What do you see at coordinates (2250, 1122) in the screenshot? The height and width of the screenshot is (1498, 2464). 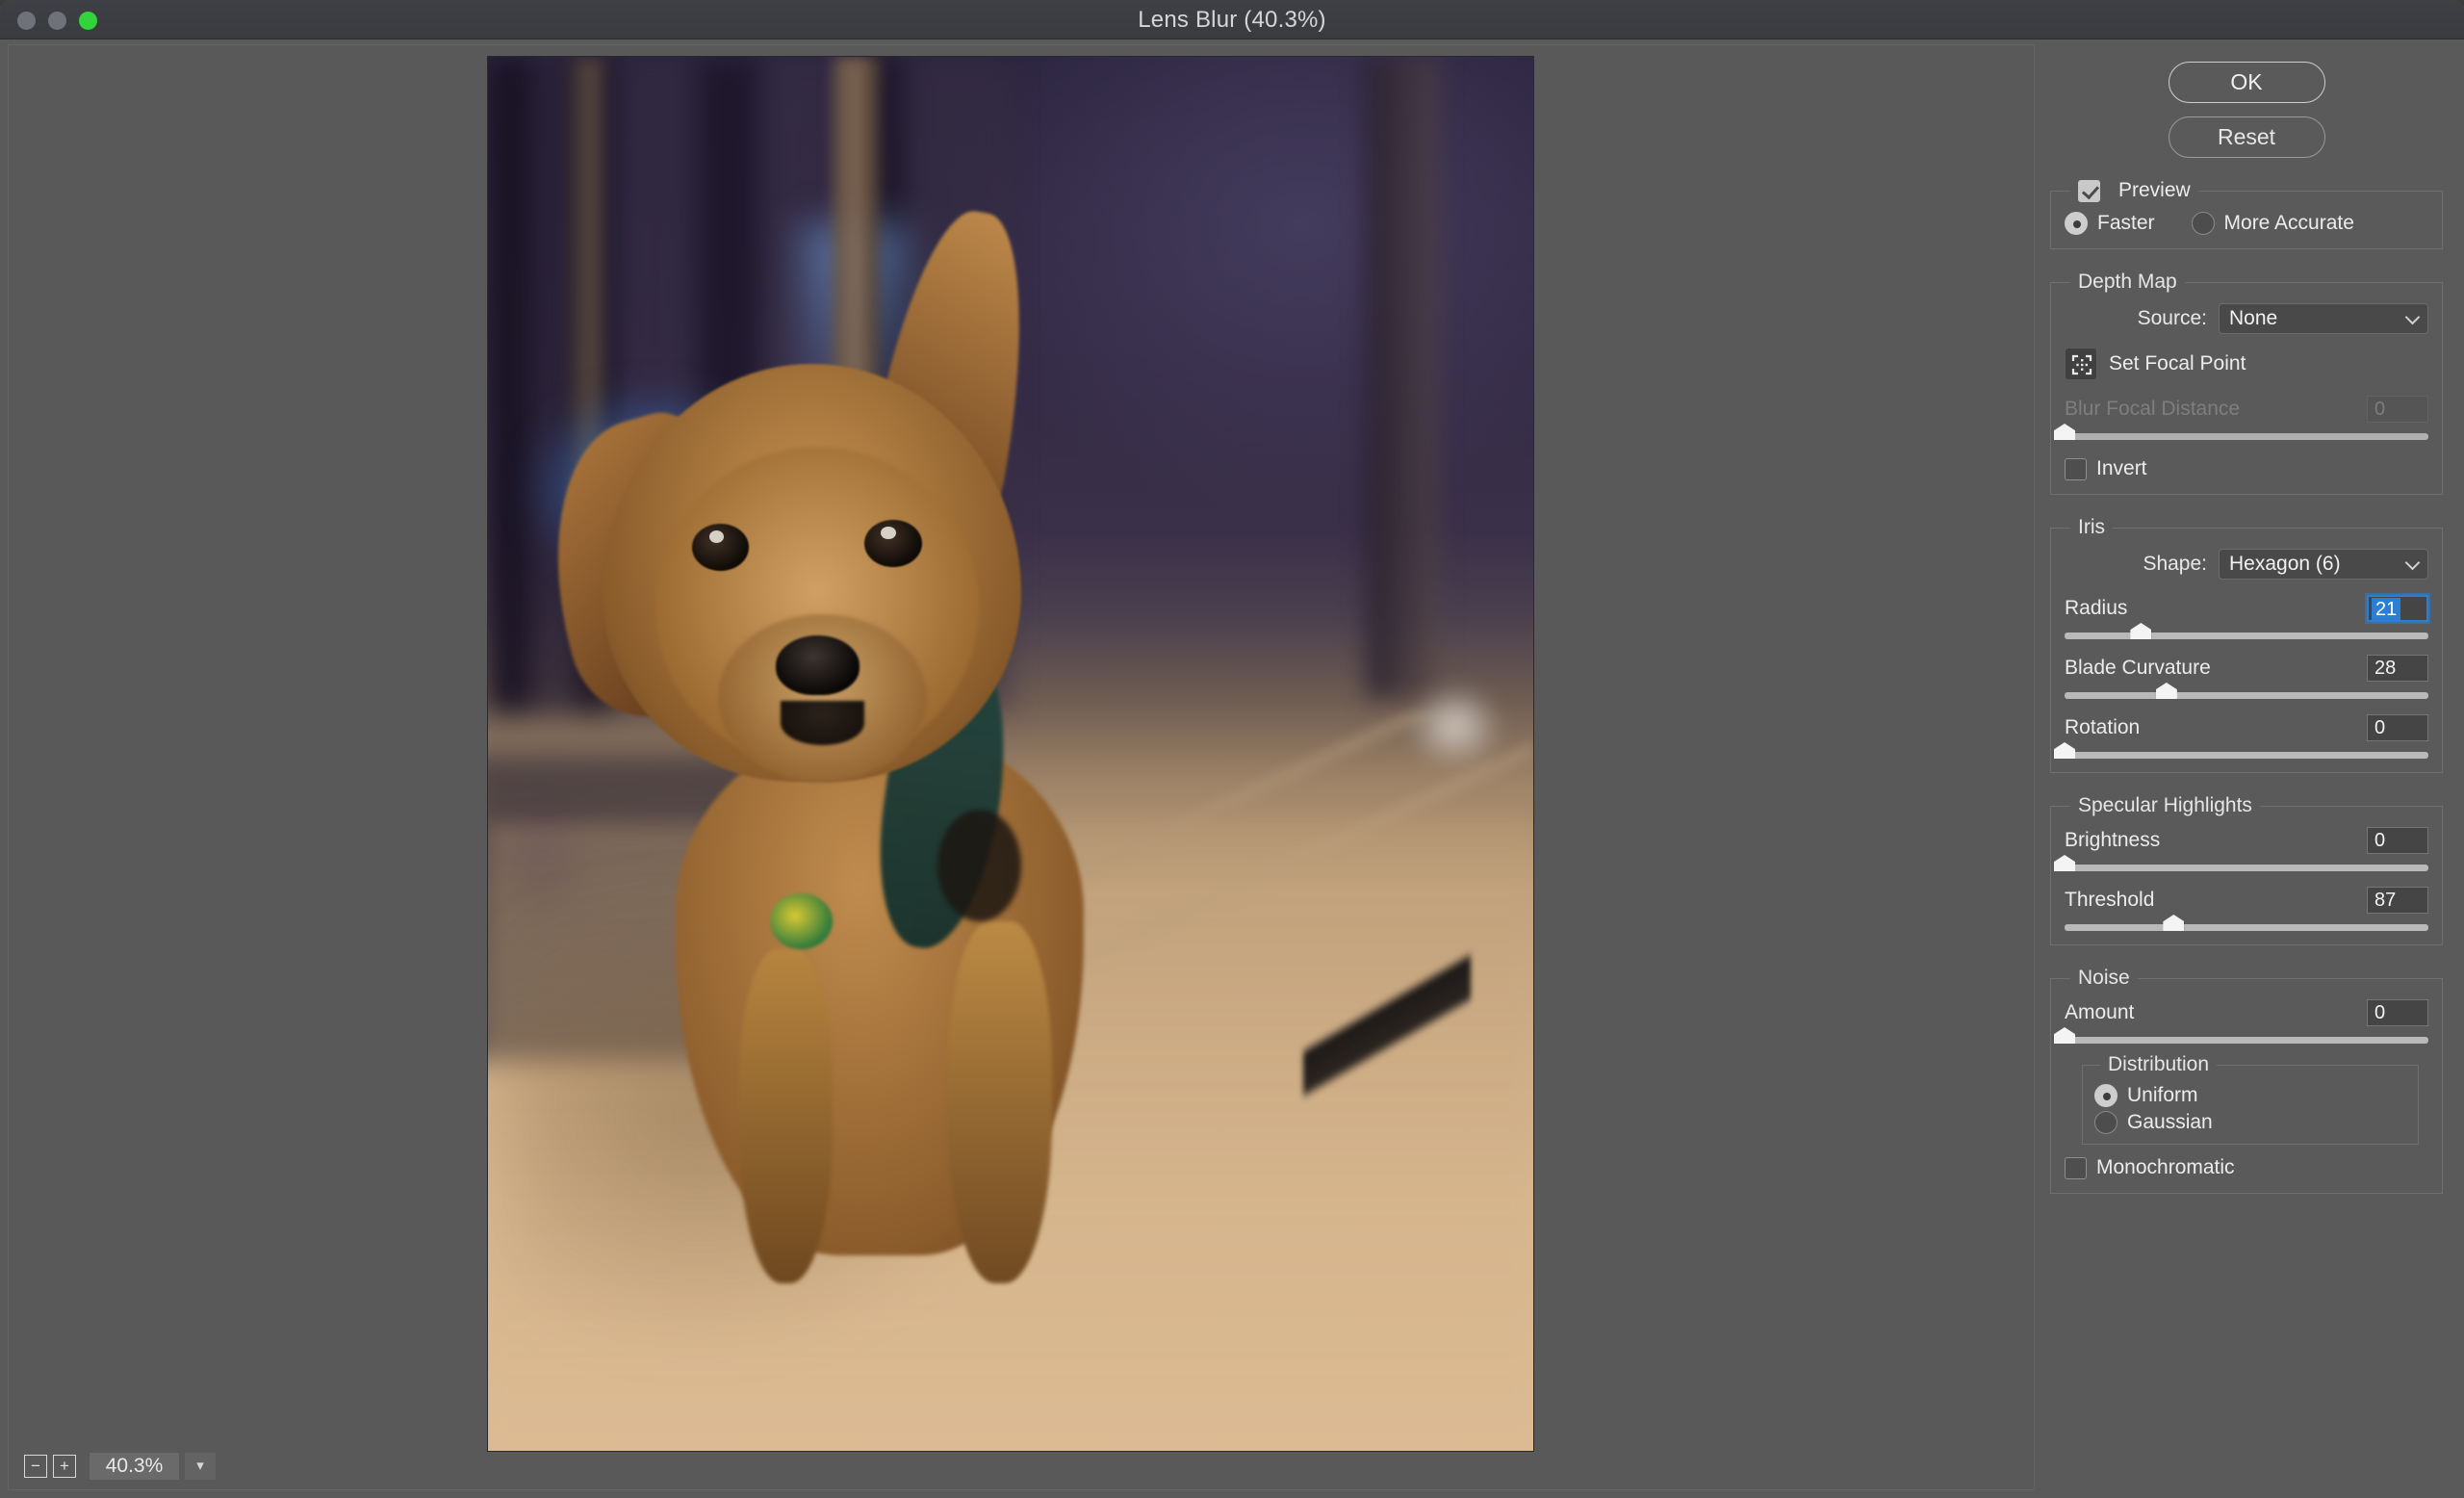 I see `distribution-gaussian-row: Gaussian` at bounding box center [2250, 1122].